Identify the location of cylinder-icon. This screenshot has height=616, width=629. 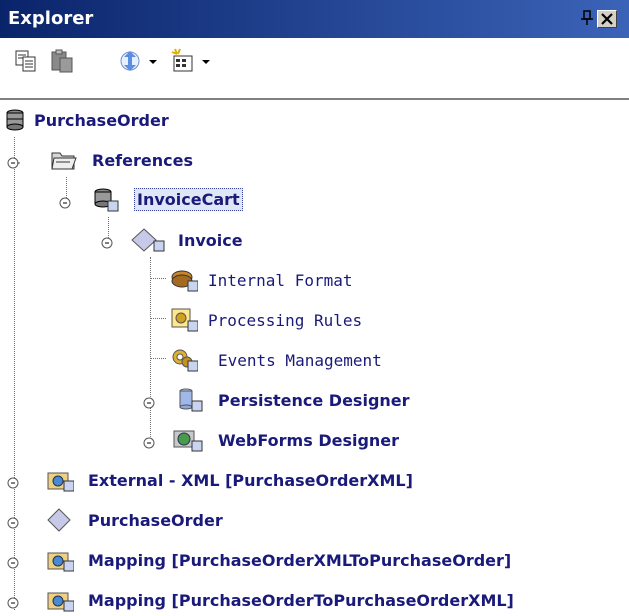
(190, 400).